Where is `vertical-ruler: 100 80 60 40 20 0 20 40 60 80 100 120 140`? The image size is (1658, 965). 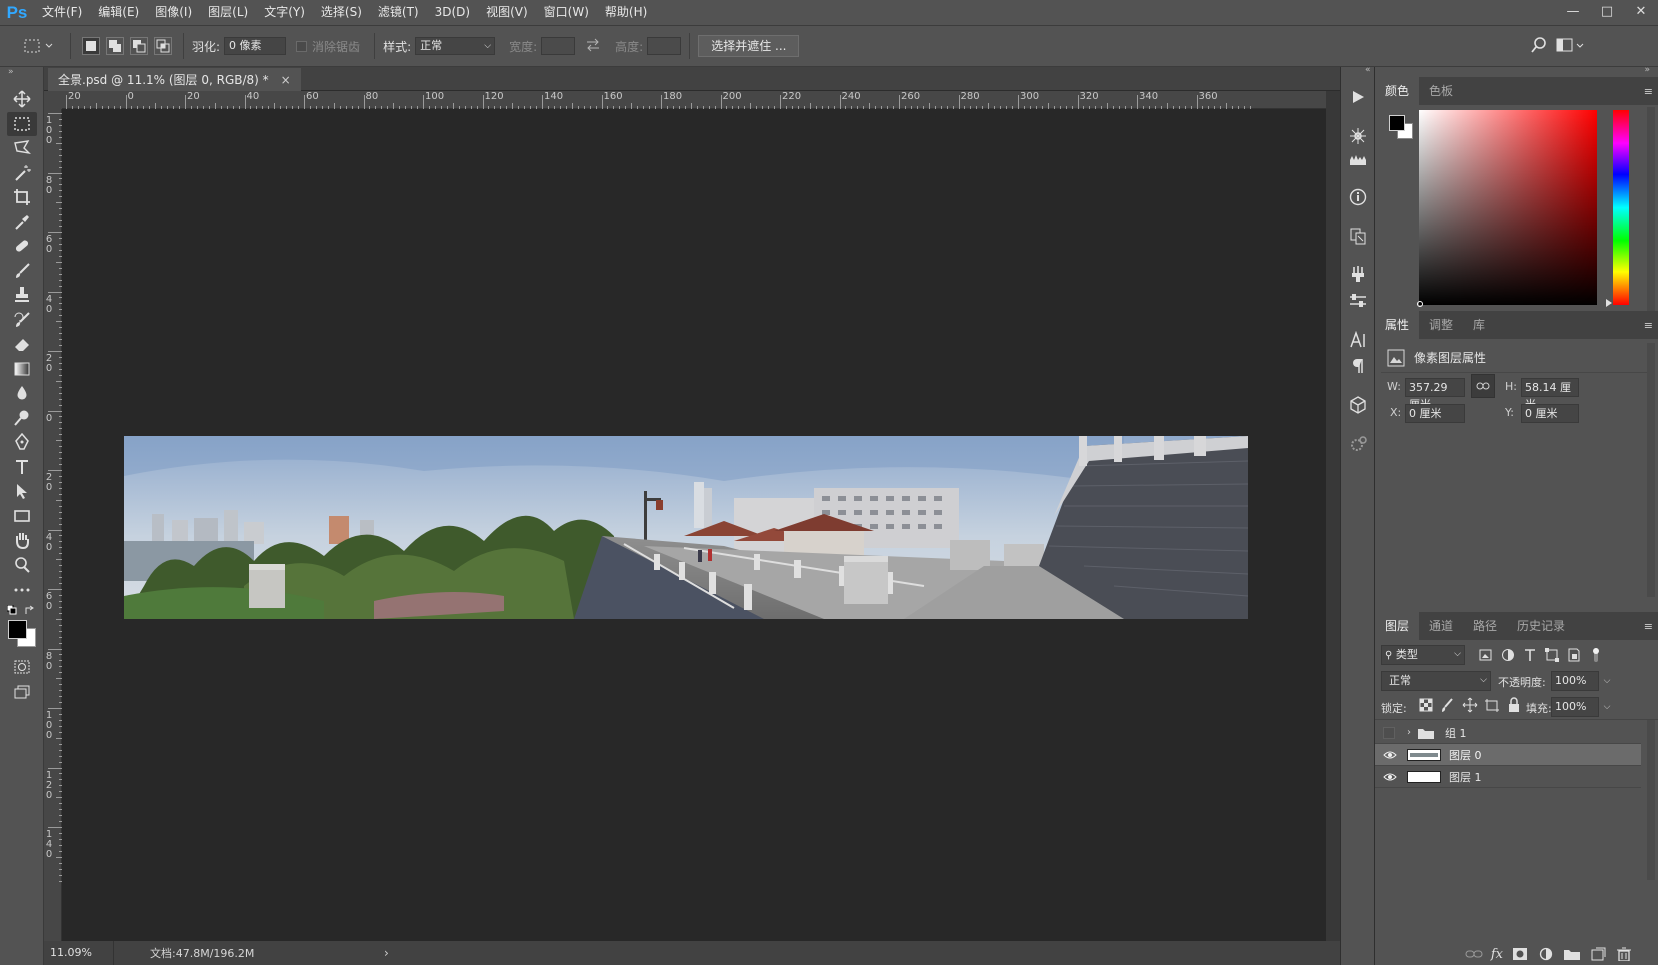 vertical-ruler: 100 80 60 40 20 0 20 40 60 80 100 120 140 is located at coordinates (53, 525).